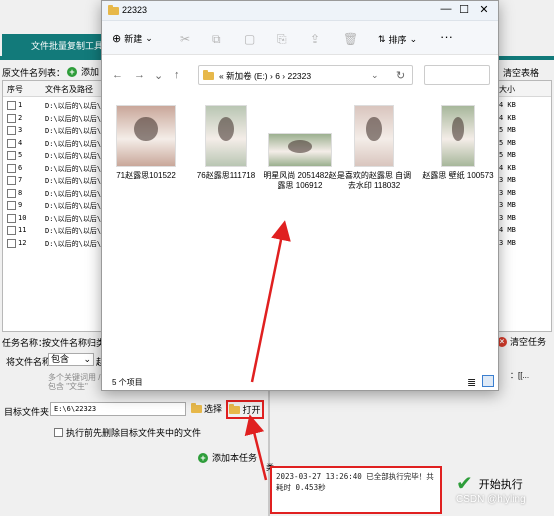  I want to click on new-label: 新建, so click(133, 39).